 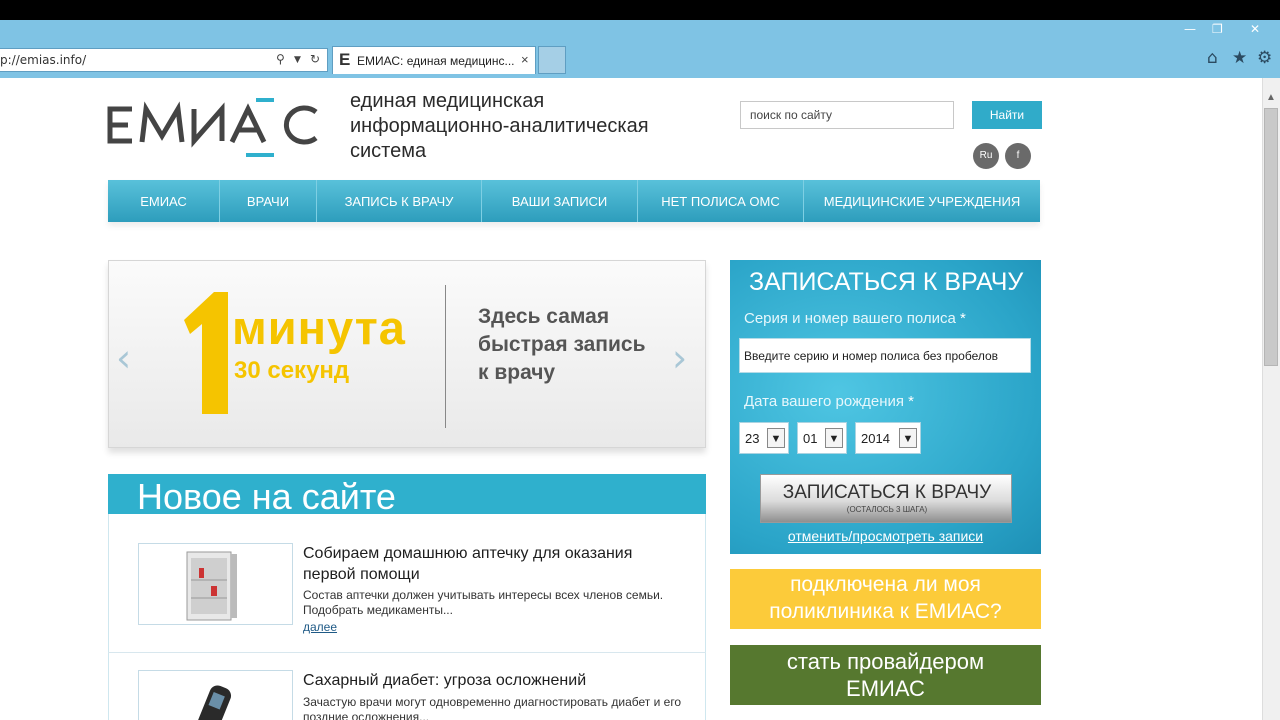 What do you see at coordinates (822, 438) in the screenshot?
I see `birth-month-select: 01 ▼` at bounding box center [822, 438].